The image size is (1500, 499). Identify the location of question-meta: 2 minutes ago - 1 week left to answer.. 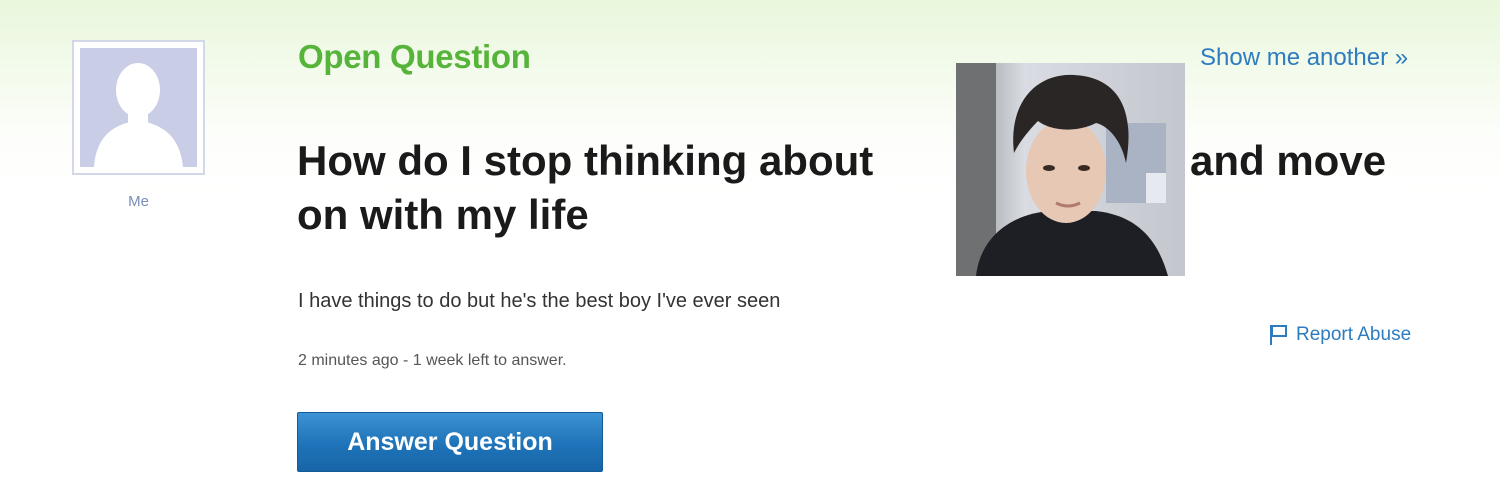
(432, 360).